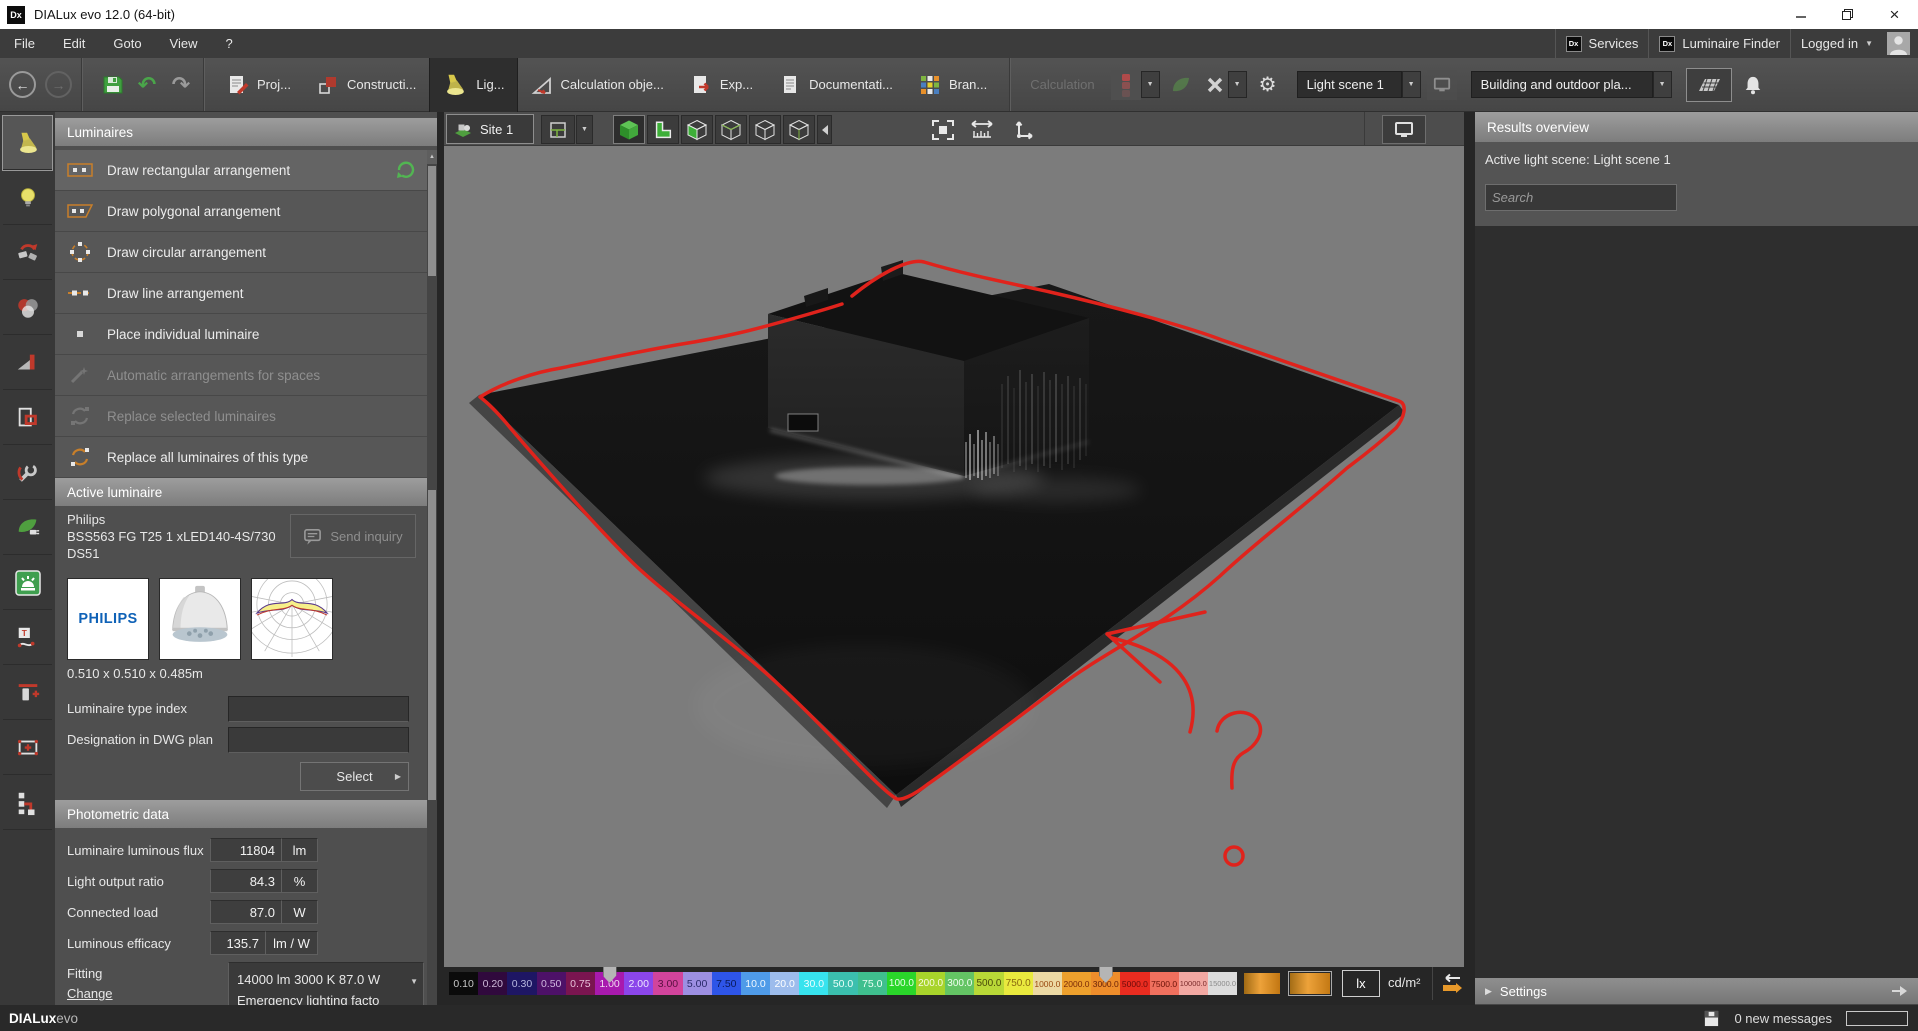 This screenshot has height=1031, width=1918. Describe the element at coordinates (238, 943) in the screenshot. I see `photometric-value: 135.7` at that location.